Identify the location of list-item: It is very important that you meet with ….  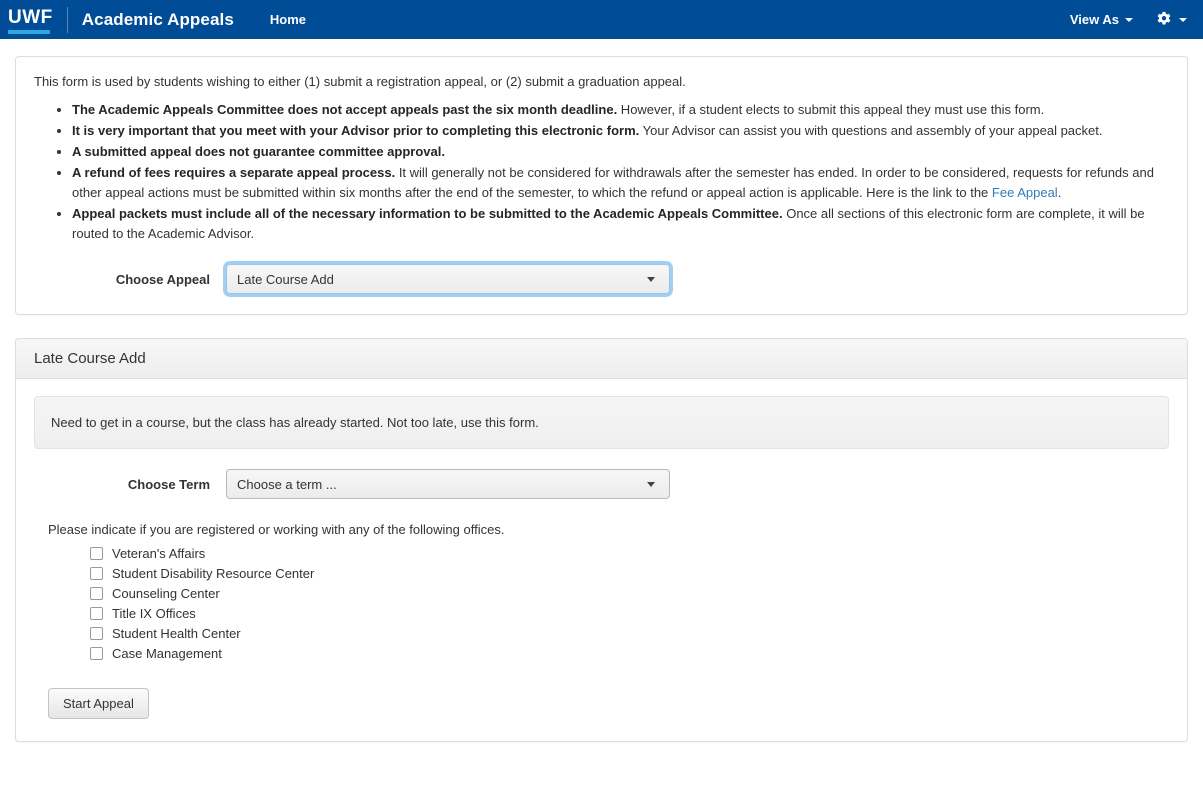
(620, 131).